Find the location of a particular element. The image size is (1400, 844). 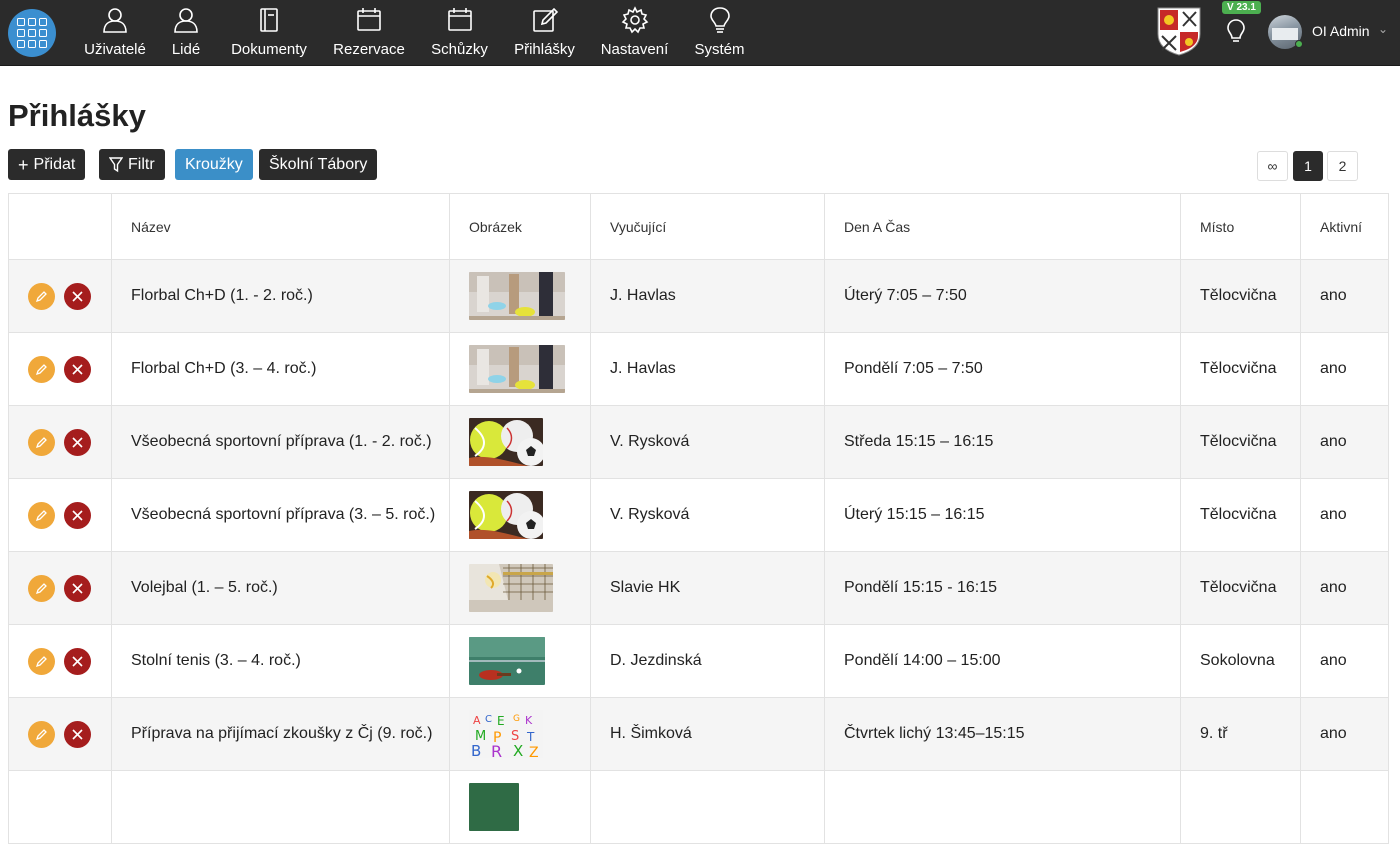

active-cell is located at coordinates (1344, 807).